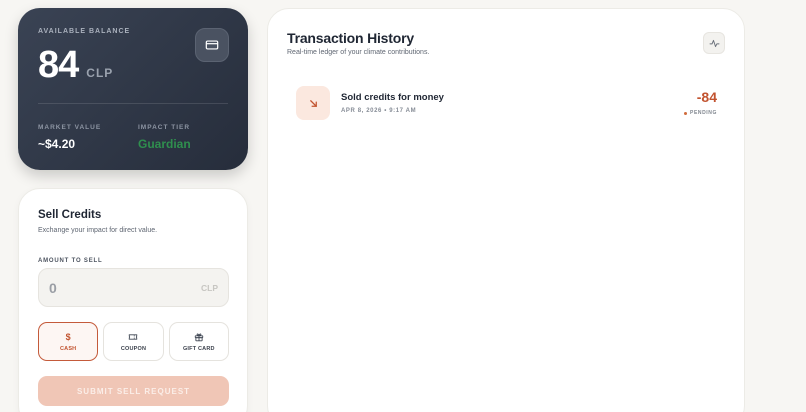 The height and width of the screenshot is (412, 806). I want to click on market-value: ~$4.20, so click(57, 144).